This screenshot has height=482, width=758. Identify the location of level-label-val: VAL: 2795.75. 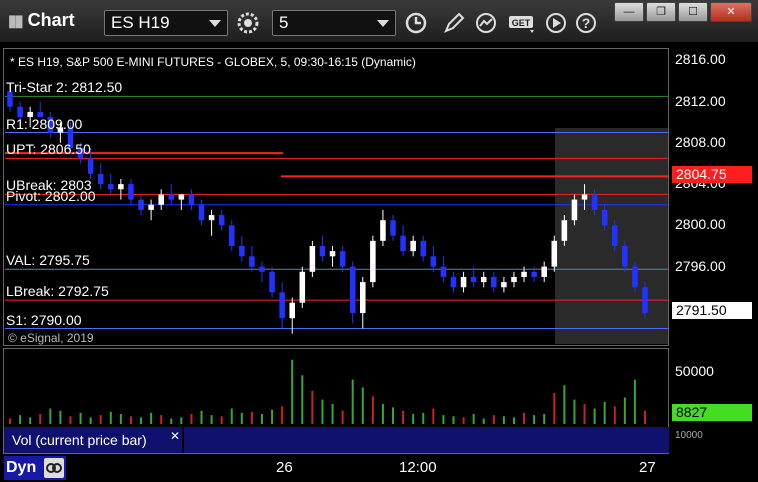
(48, 260).